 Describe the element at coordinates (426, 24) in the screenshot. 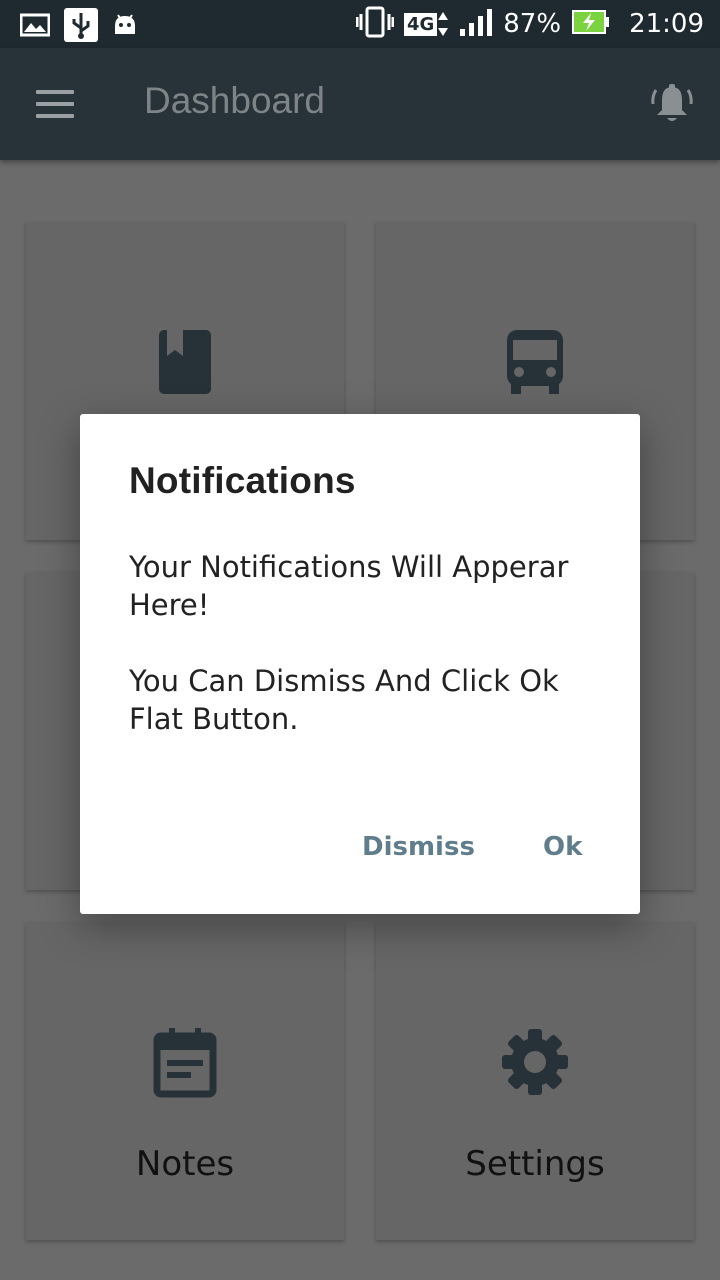

I see `network-4g-icon: 4G` at that location.